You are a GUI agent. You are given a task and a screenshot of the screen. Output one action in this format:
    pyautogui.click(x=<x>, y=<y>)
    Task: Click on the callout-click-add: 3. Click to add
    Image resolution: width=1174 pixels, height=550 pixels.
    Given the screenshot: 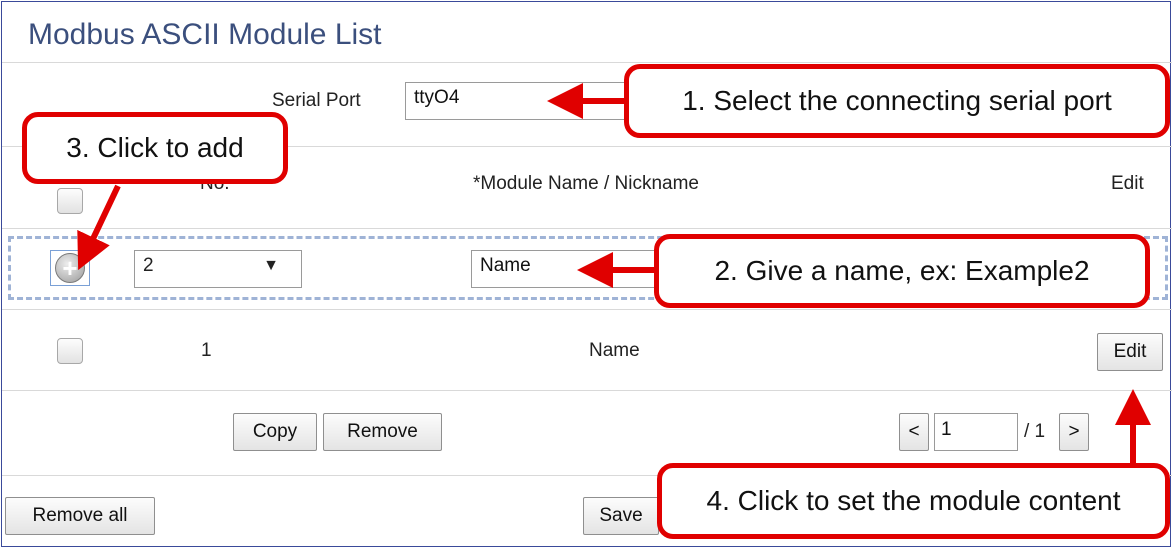 What is the action you would take?
    pyautogui.click(x=155, y=148)
    